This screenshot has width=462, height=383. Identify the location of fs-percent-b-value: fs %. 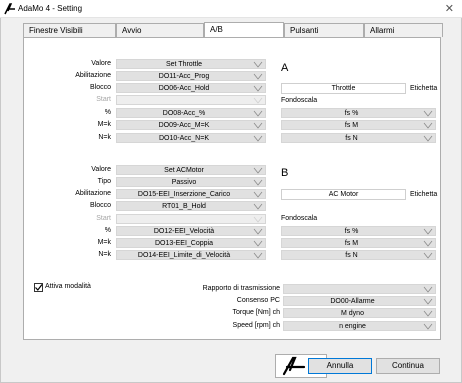
(351, 231).